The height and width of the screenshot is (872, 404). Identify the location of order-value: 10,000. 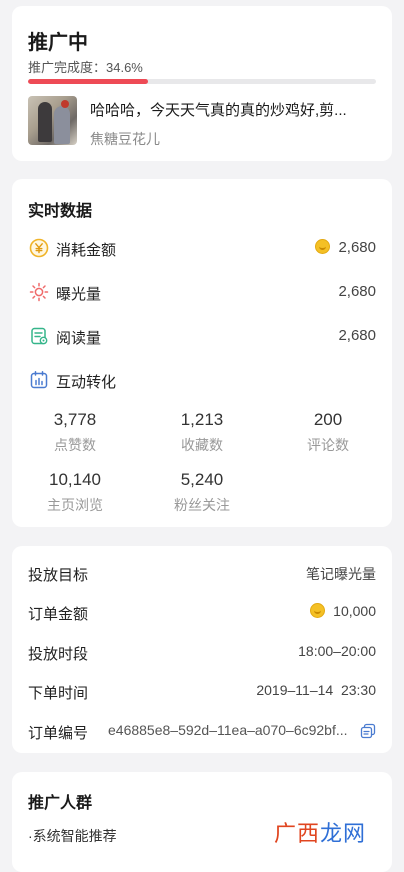
(343, 611).